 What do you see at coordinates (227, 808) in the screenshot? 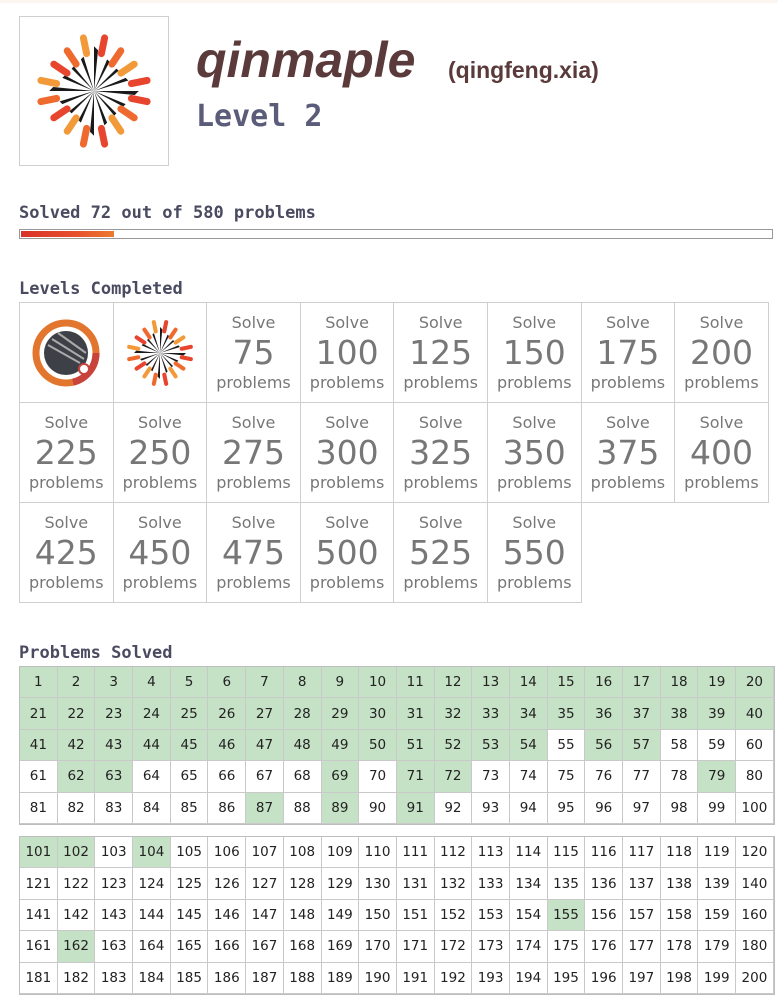
I see `problem-cell: 86` at bounding box center [227, 808].